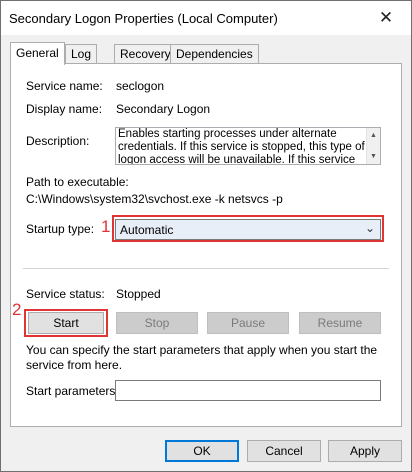  What do you see at coordinates (37, 53) in the screenshot?
I see `tab-general: General` at bounding box center [37, 53].